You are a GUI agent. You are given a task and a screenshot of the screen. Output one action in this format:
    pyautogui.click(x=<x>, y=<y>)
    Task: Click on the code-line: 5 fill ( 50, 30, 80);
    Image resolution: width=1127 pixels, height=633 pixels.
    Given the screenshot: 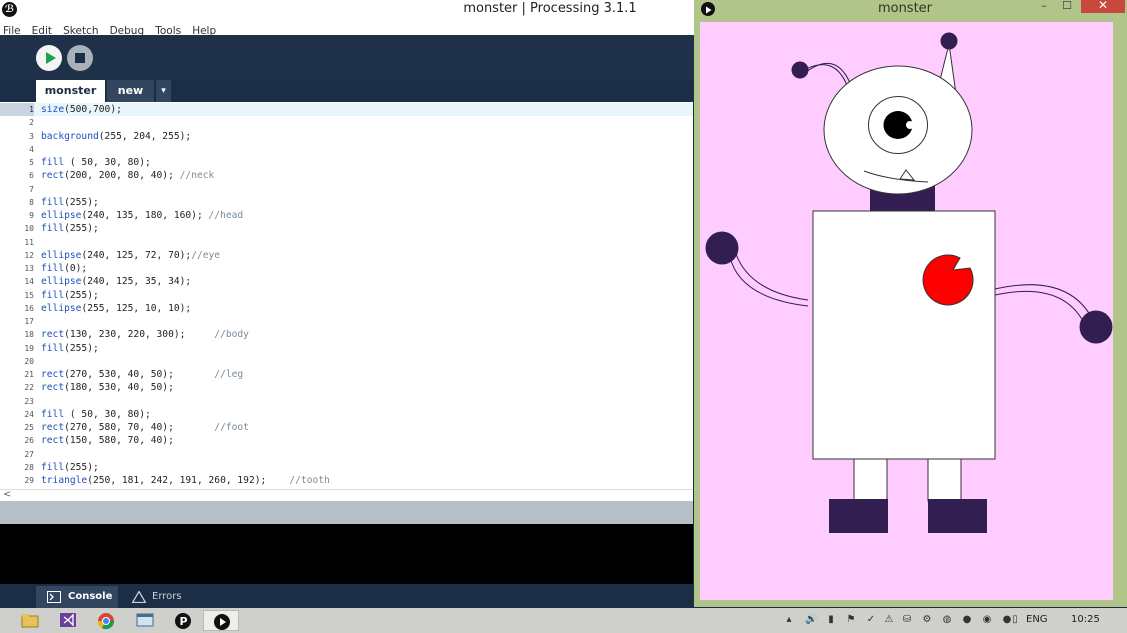 What is the action you would take?
    pyautogui.click(x=346, y=162)
    